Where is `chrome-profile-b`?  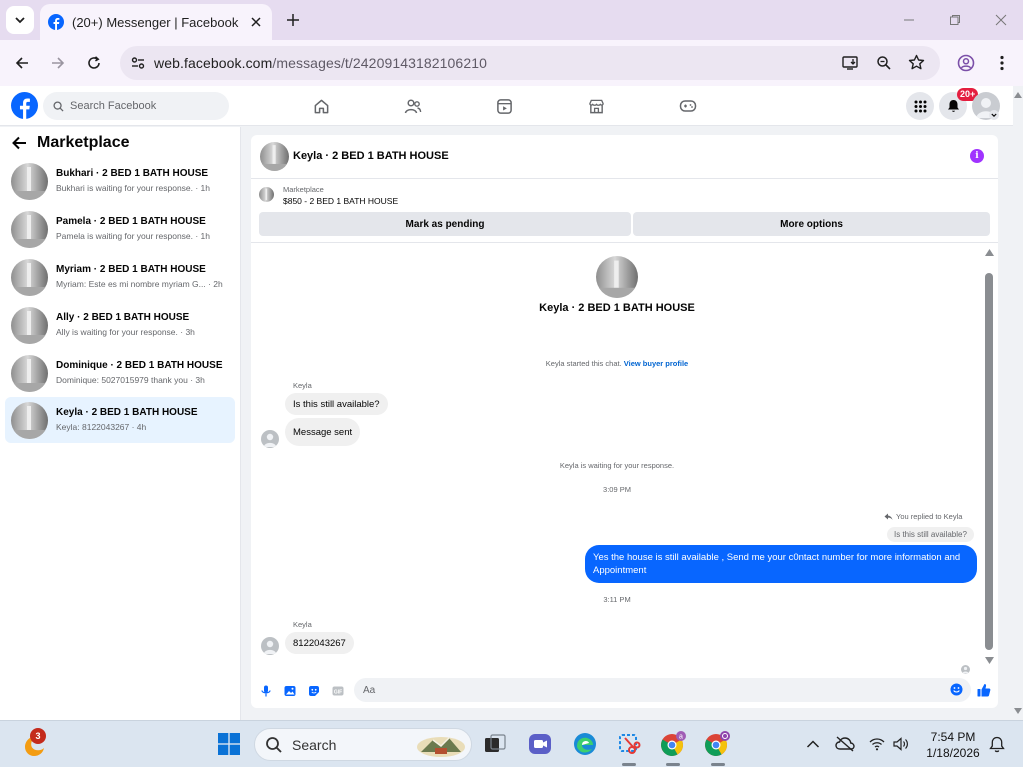
chrome-profile-b is located at coordinates (717, 744).